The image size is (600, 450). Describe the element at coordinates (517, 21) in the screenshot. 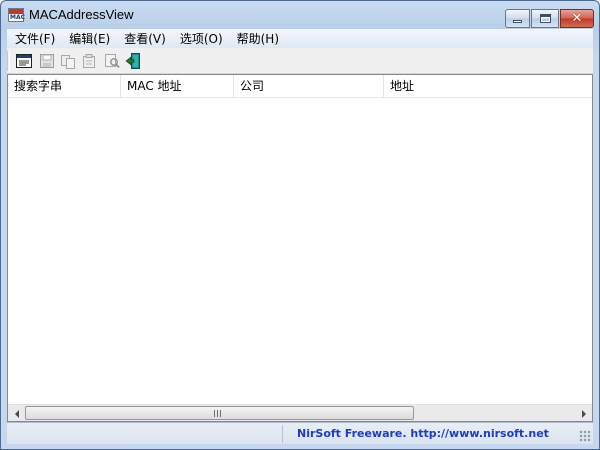

I see `minimize-icon` at that location.